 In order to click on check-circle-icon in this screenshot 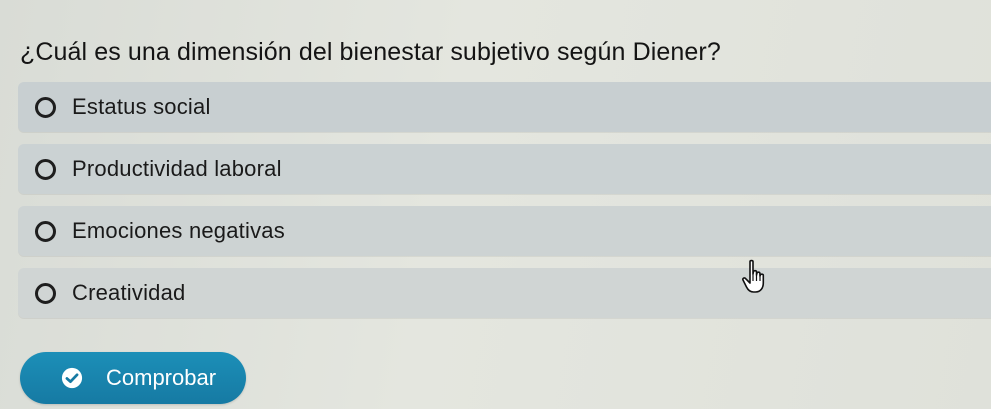, I will do `click(72, 378)`.